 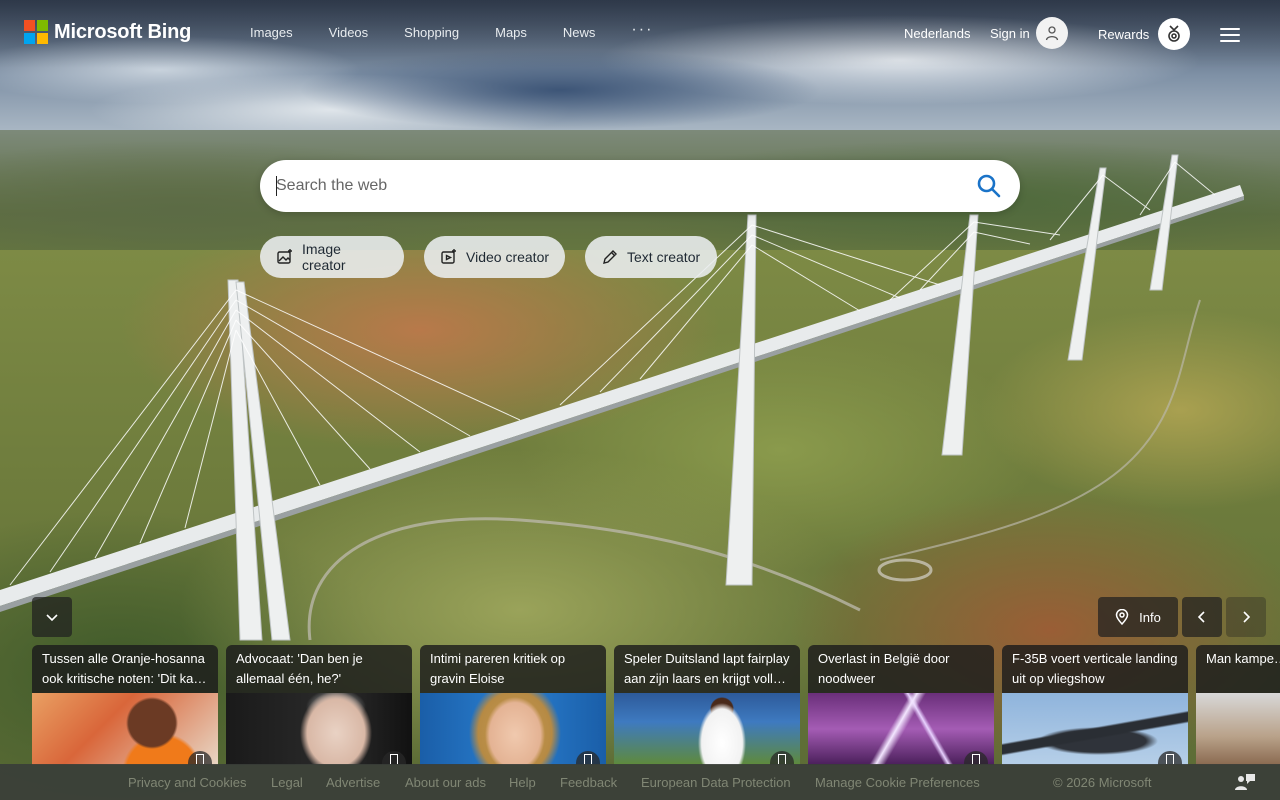 I want to click on image-creator-icon, so click(x=284, y=256).